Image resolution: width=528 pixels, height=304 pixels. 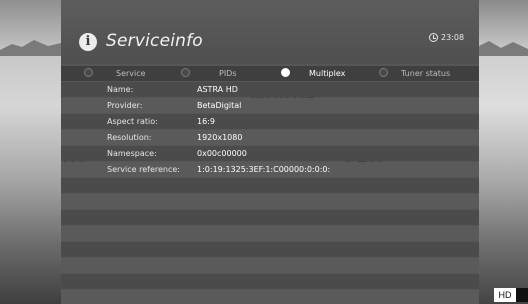 What do you see at coordinates (270, 105) in the screenshot?
I see `table-row: Provider: BetaDigital` at bounding box center [270, 105].